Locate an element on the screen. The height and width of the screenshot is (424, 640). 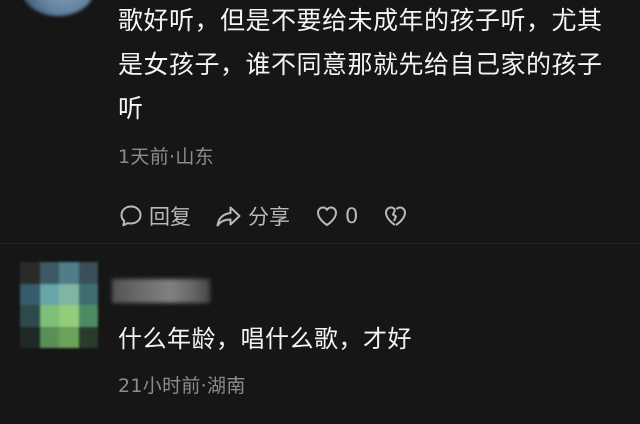
comment-bubble-icon is located at coordinates (131, 216).